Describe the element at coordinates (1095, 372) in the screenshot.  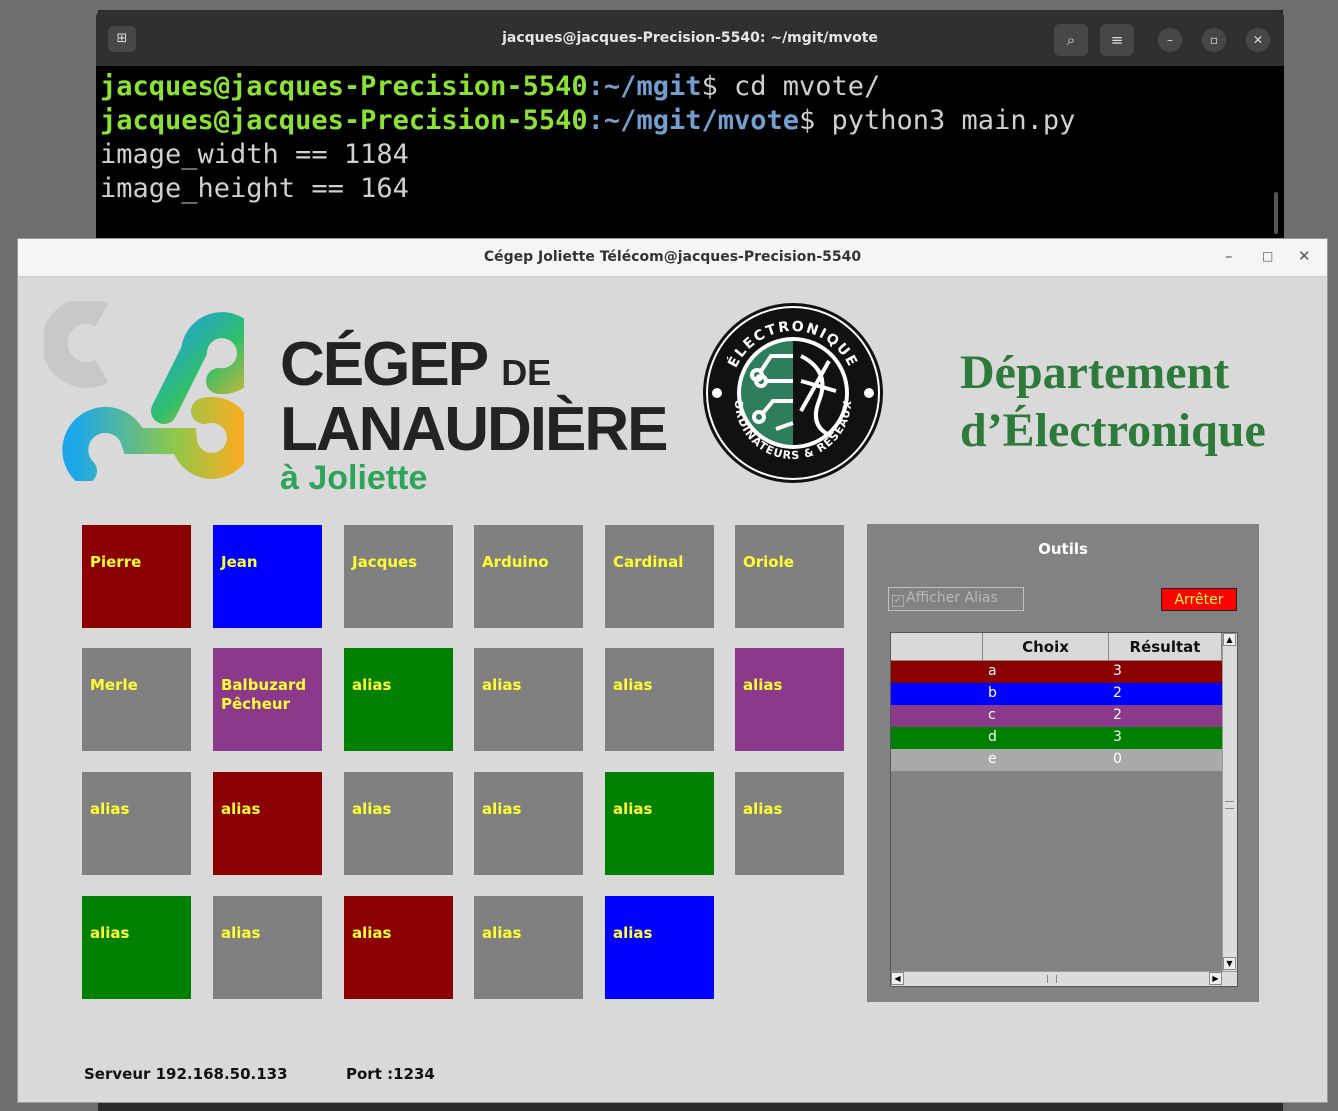
I see `department-line-1: Département` at that location.